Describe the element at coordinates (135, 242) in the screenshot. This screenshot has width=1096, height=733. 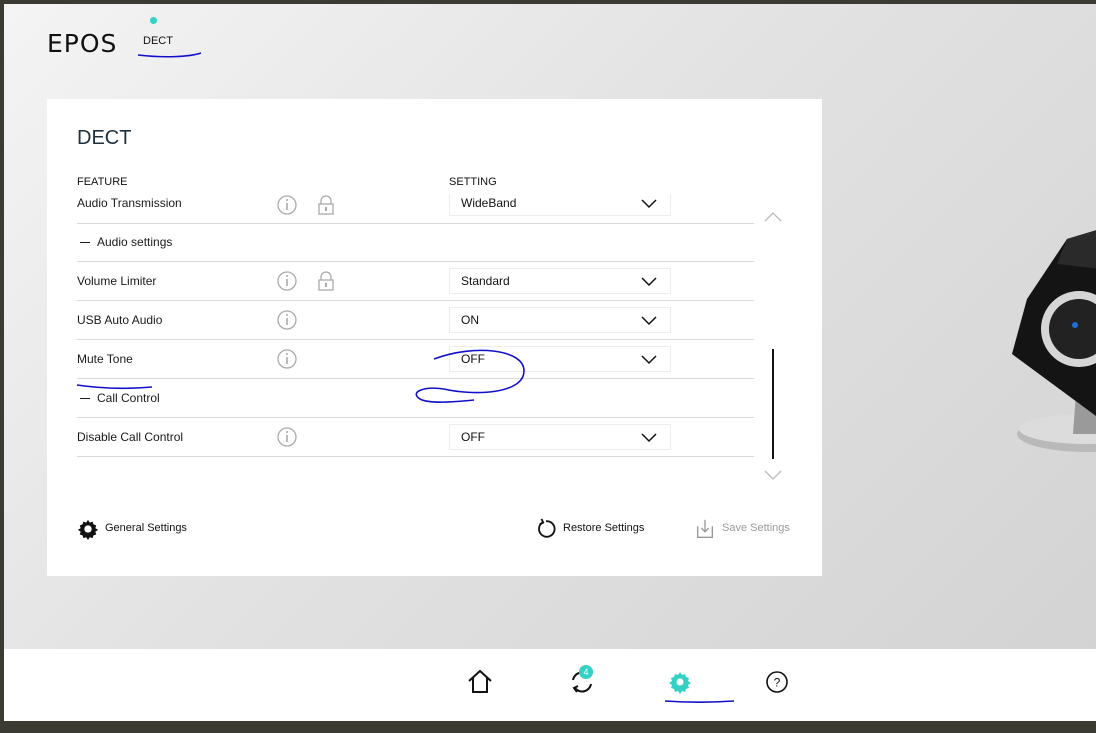
I see `group-label: Audio settings` at that location.